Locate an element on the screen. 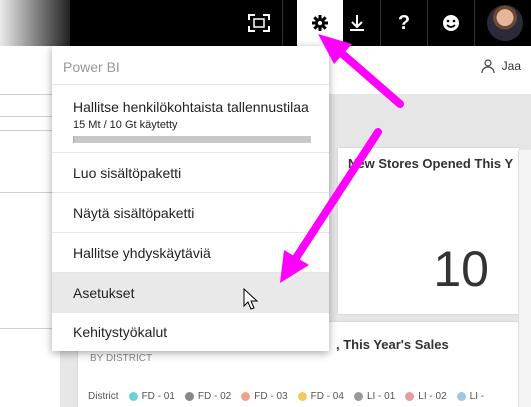 The height and width of the screenshot is (407, 531). legend-item: LI - is located at coordinates (470, 396).